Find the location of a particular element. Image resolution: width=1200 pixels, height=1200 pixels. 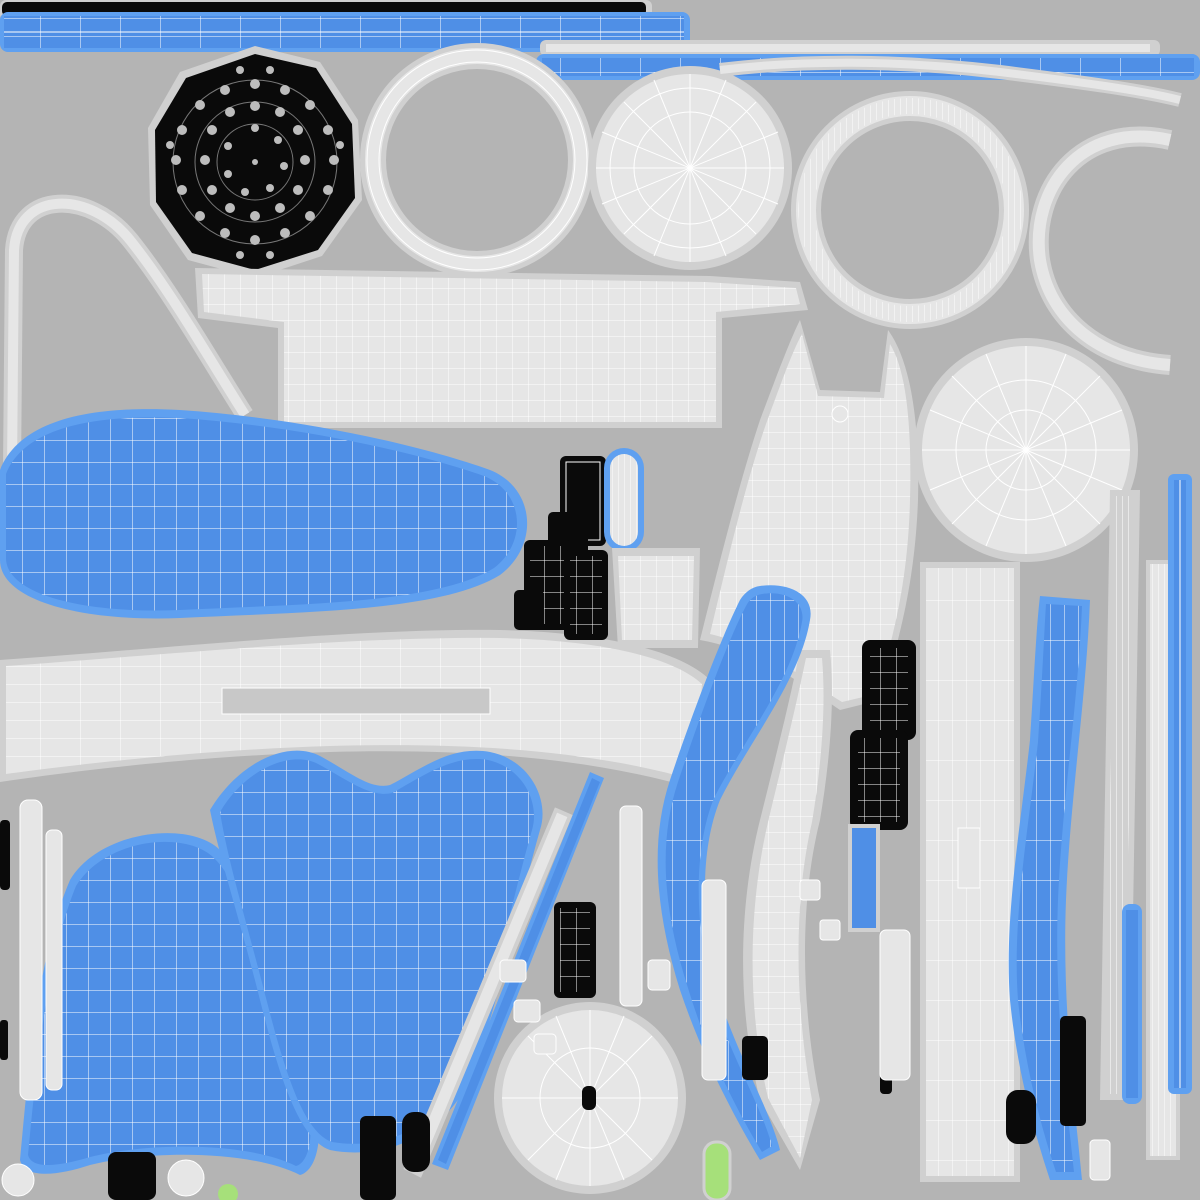

blue-small-strip-right is located at coordinates (1132, 1004).